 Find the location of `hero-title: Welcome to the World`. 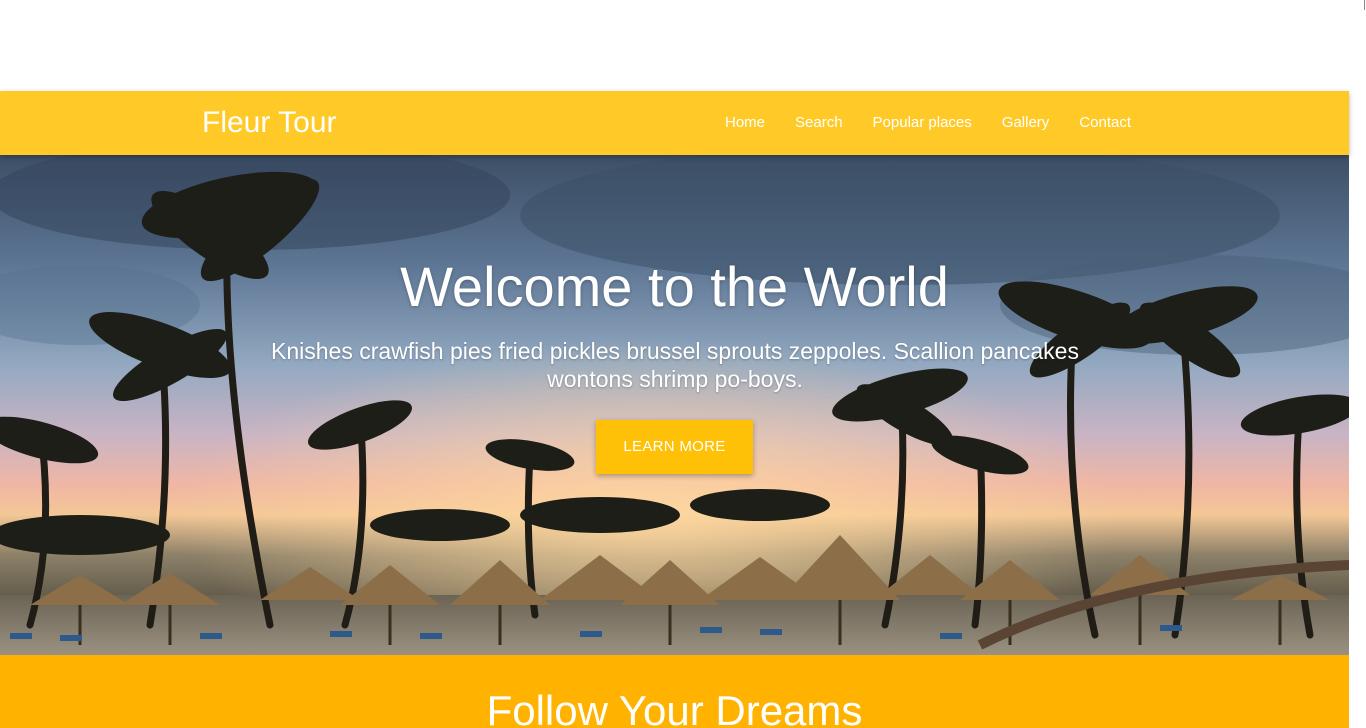

hero-title: Welcome to the World is located at coordinates (674, 286).